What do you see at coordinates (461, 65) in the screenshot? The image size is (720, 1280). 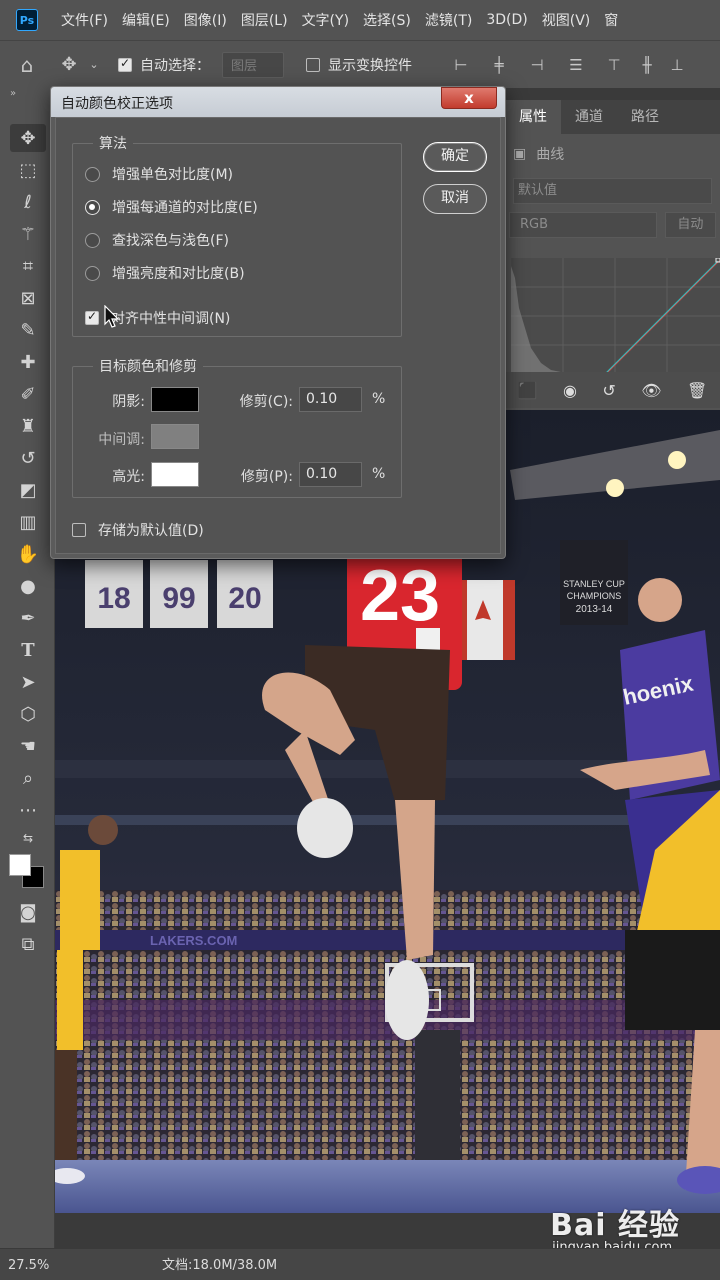 I see `align-left-icon: ⊢` at bounding box center [461, 65].